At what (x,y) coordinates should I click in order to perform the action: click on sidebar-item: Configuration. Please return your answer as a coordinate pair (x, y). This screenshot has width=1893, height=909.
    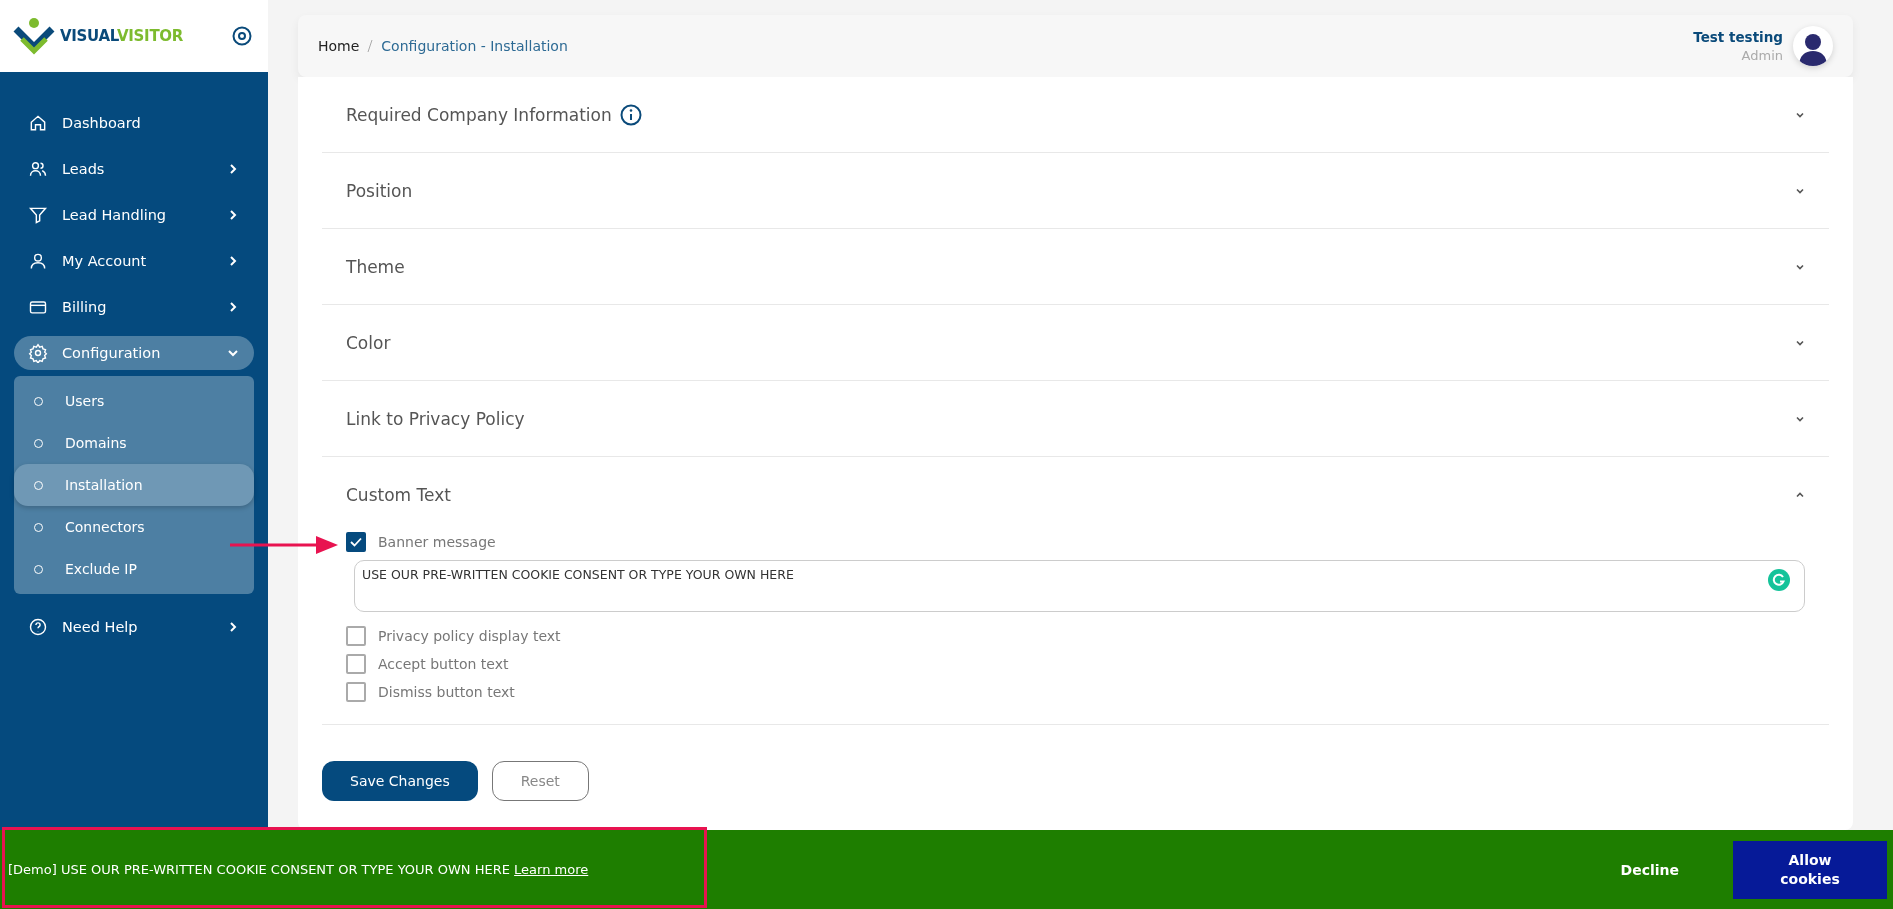
    Looking at the image, I should click on (134, 353).